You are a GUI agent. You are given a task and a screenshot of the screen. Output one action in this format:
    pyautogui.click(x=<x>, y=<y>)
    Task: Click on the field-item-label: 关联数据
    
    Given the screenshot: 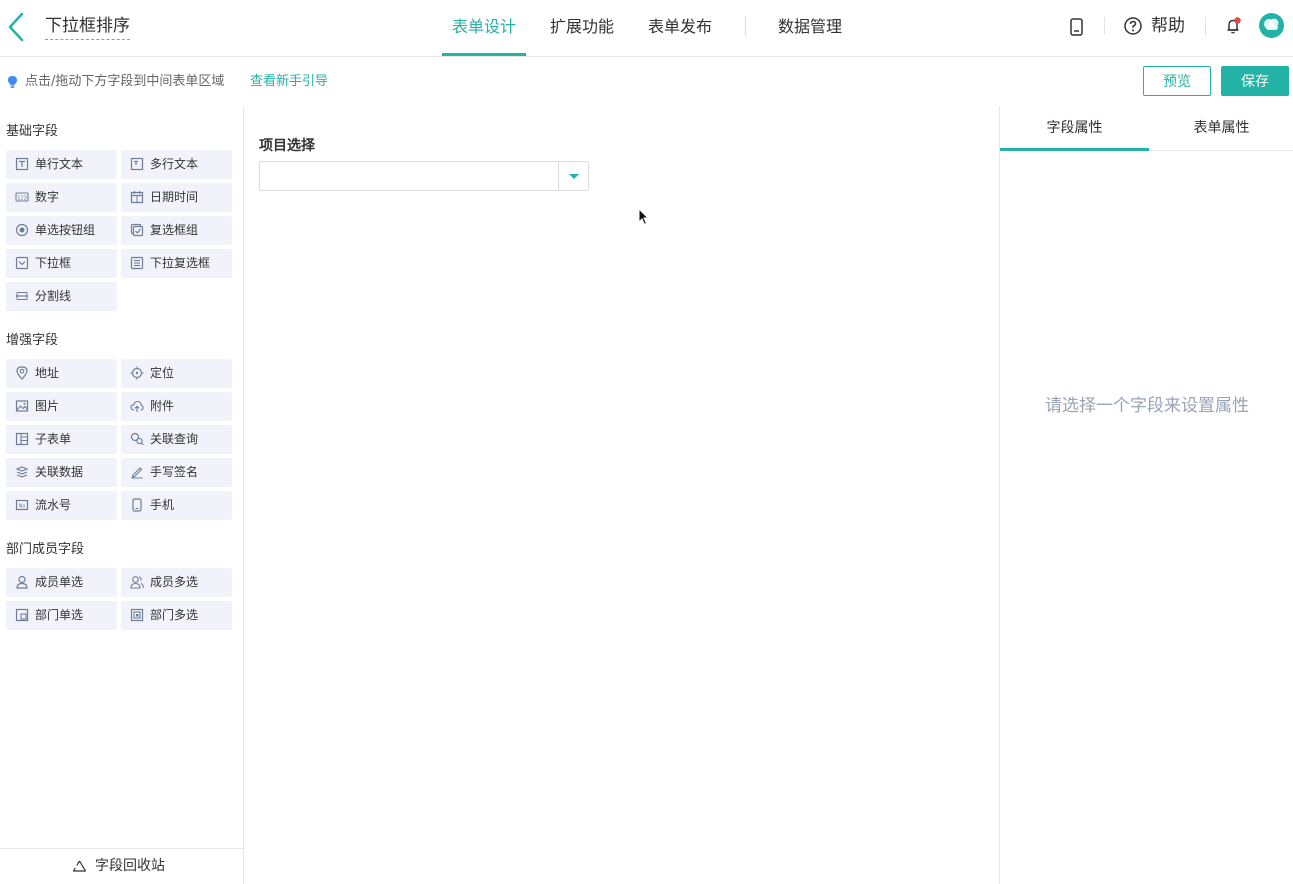 What is the action you would take?
    pyautogui.click(x=59, y=472)
    